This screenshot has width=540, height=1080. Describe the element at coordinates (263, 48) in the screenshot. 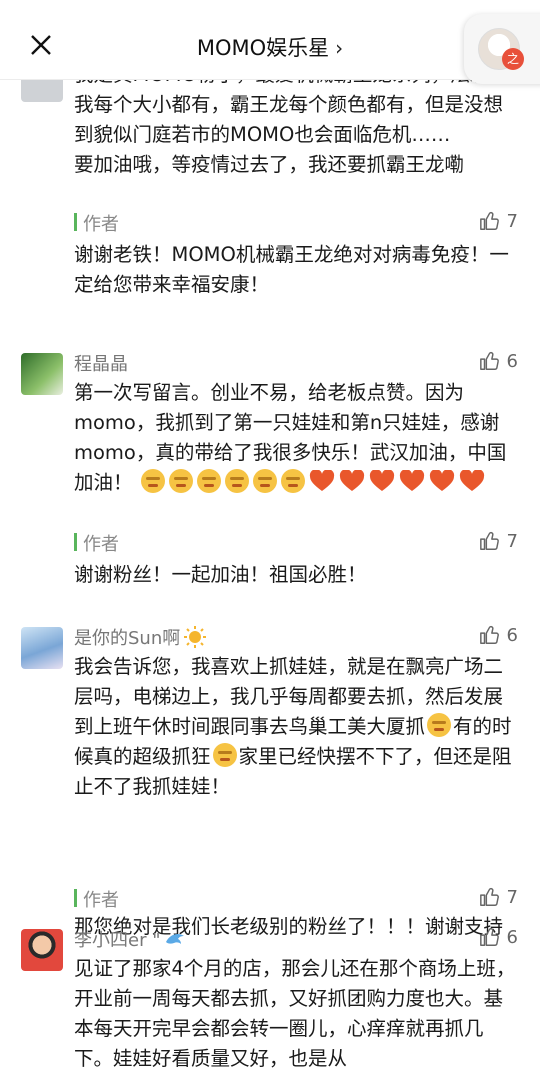

I see `page-title: MOMO娱乐星` at that location.